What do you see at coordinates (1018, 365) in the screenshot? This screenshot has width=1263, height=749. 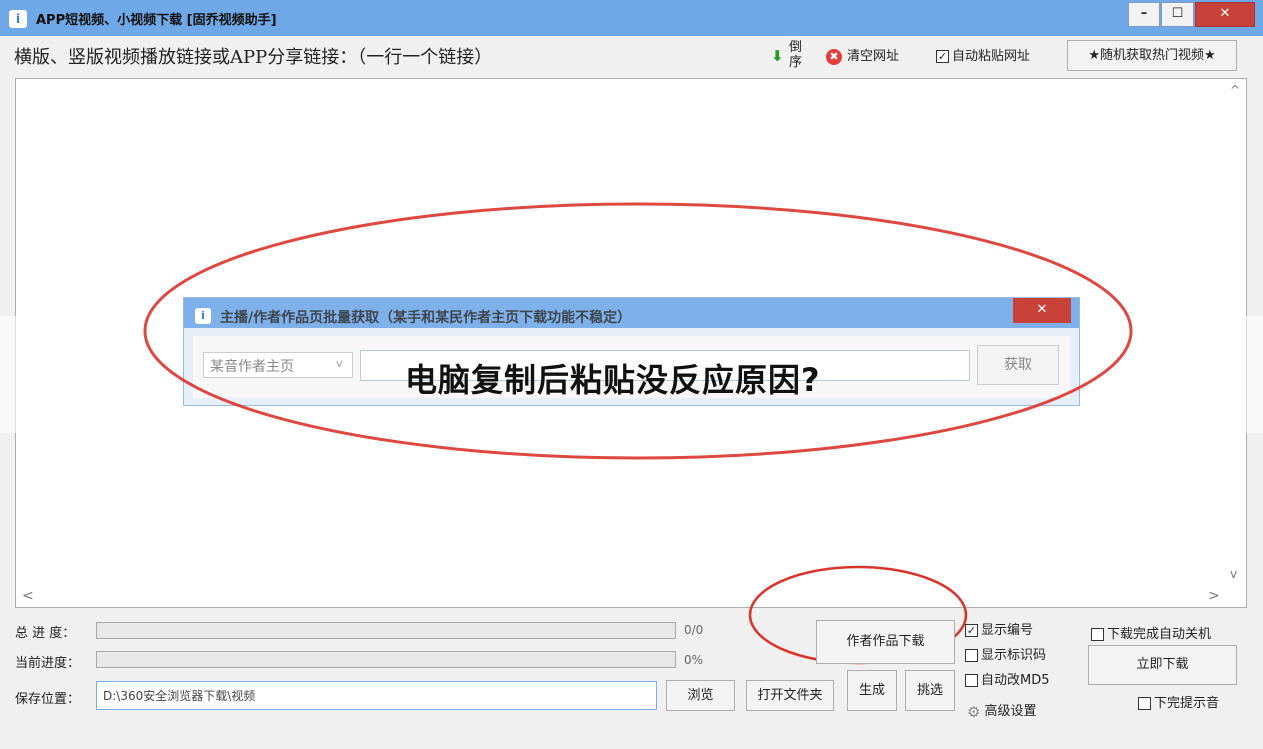 I see `fetch-button: 获取` at bounding box center [1018, 365].